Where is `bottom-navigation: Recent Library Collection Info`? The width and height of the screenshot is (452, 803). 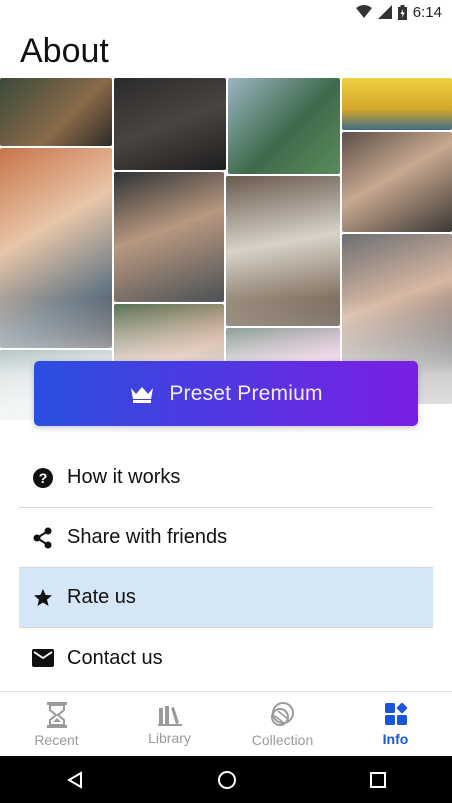 bottom-navigation: Recent Library Collection Info is located at coordinates (226, 724).